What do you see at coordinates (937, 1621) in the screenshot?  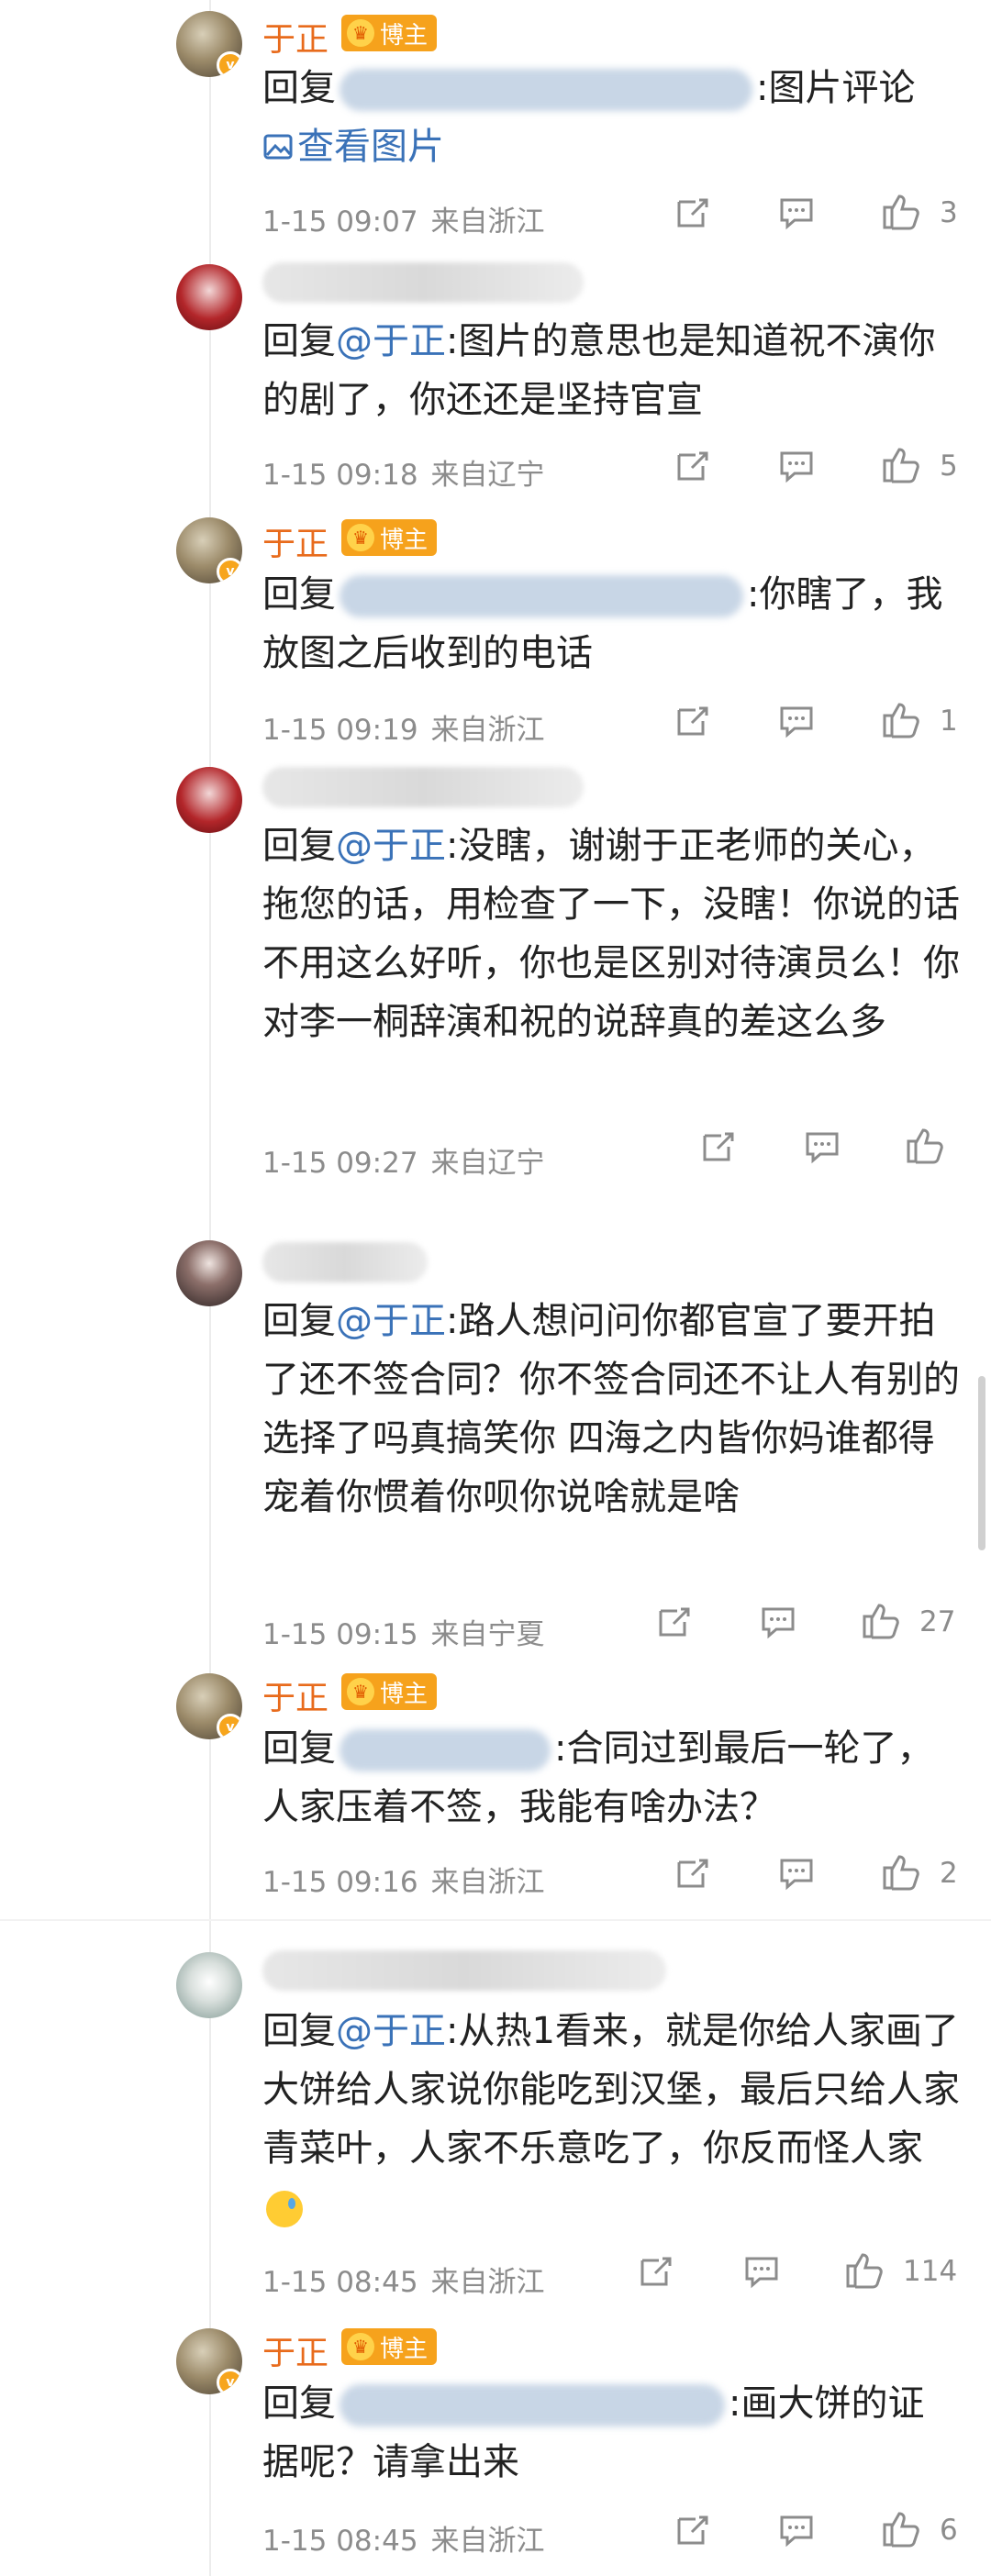 I see `like-count: 27` at bounding box center [937, 1621].